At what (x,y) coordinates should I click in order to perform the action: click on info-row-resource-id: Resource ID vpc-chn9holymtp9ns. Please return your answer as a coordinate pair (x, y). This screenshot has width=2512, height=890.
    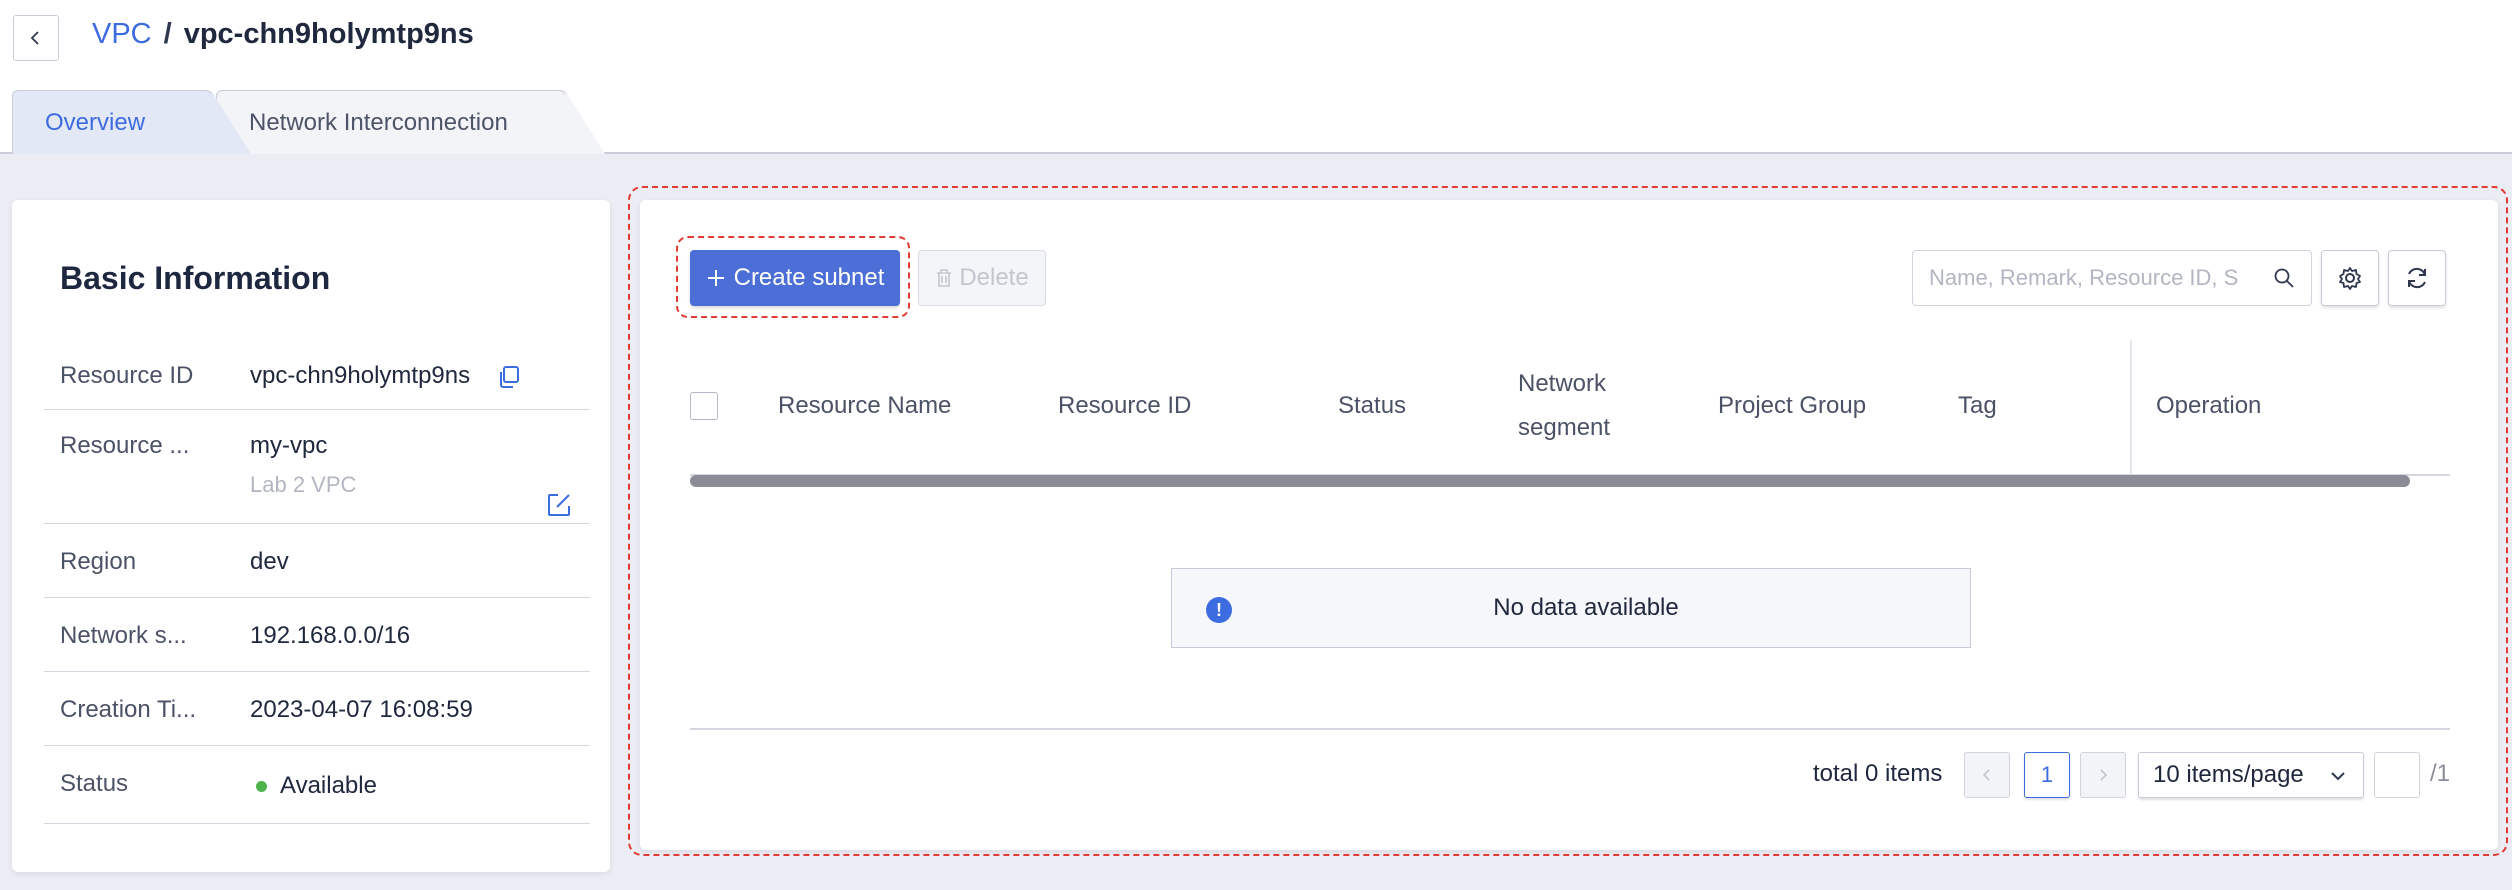
    Looking at the image, I should click on (317, 377).